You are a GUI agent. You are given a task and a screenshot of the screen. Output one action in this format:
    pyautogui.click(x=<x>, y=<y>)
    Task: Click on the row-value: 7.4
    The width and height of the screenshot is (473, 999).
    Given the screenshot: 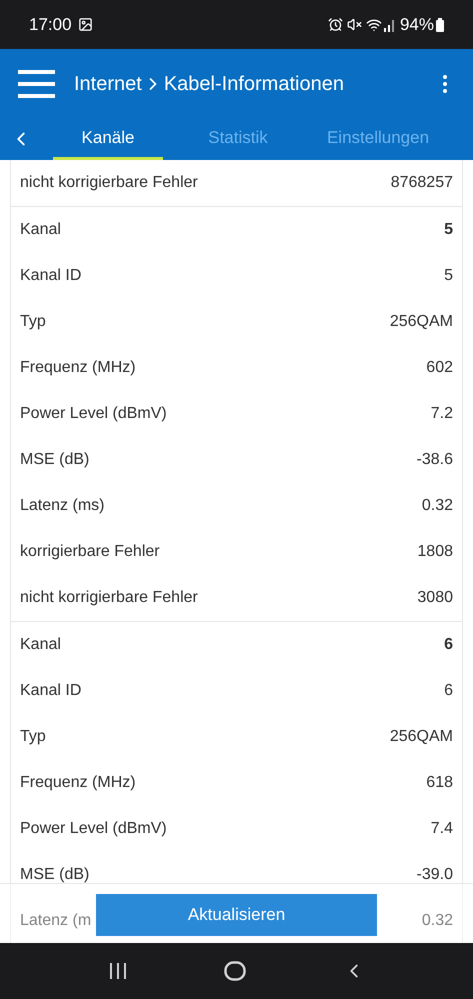 What is the action you would take?
    pyautogui.click(x=441, y=829)
    